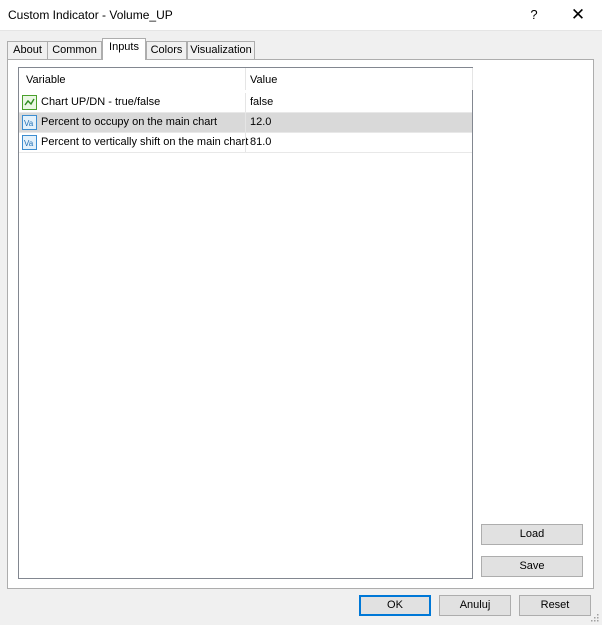  Describe the element at coordinates (263, 79) in the screenshot. I see `header-value: Value` at that location.